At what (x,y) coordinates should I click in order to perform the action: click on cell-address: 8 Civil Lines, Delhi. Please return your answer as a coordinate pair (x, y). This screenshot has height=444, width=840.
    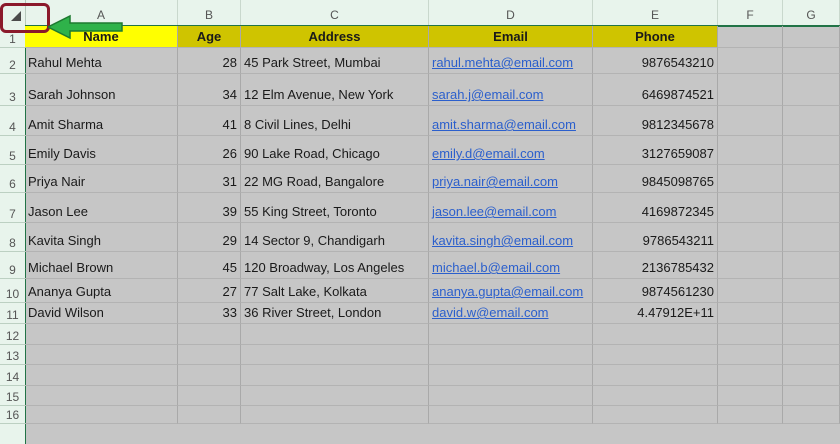
    Looking at the image, I should click on (335, 121).